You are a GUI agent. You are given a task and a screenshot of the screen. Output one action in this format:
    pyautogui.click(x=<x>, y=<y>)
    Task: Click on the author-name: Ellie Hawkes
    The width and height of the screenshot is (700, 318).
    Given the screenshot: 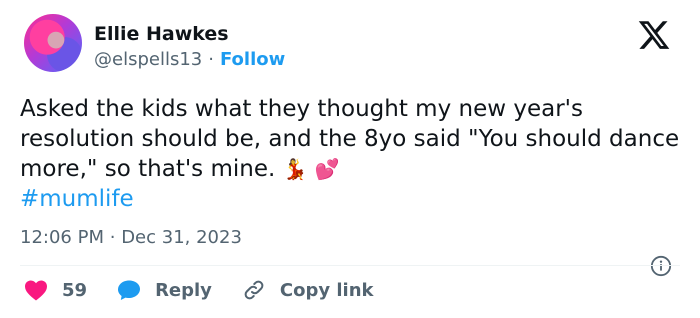 What is the action you would take?
    pyautogui.click(x=161, y=34)
    